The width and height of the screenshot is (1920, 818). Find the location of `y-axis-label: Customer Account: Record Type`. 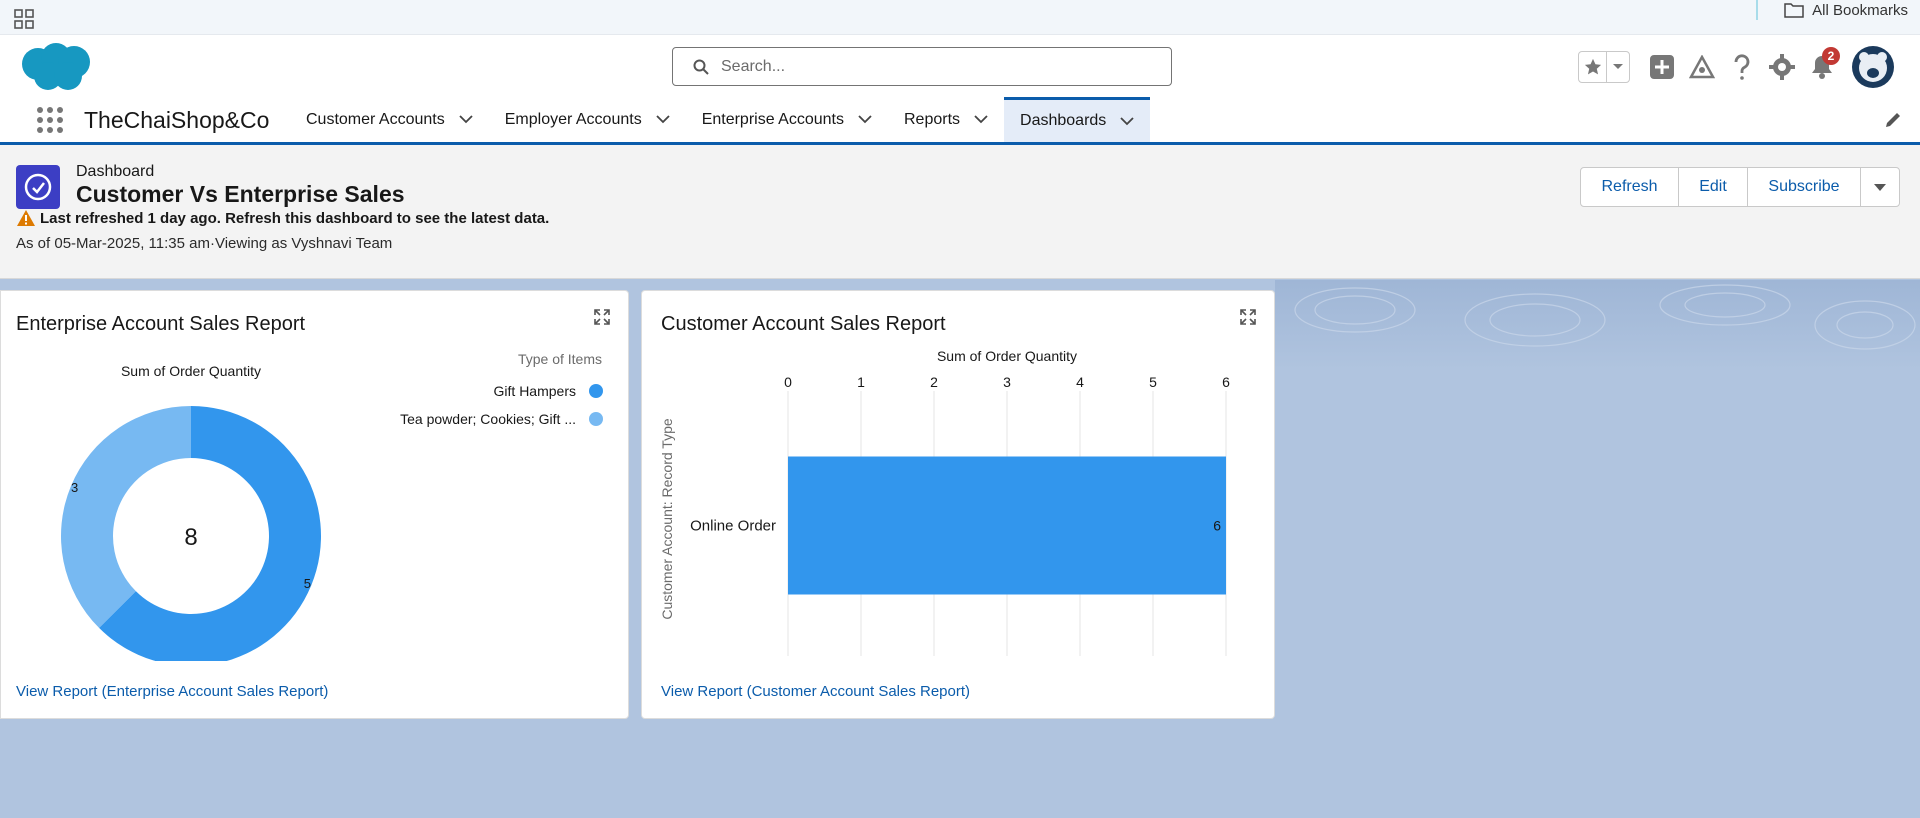

y-axis-label: Customer Account: Record Type is located at coordinates (667, 518).